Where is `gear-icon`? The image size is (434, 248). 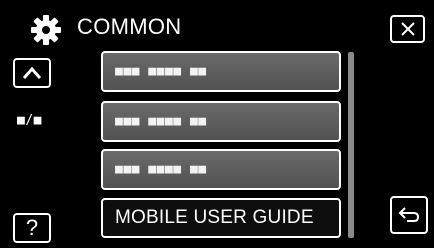
gear-icon is located at coordinates (46, 30).